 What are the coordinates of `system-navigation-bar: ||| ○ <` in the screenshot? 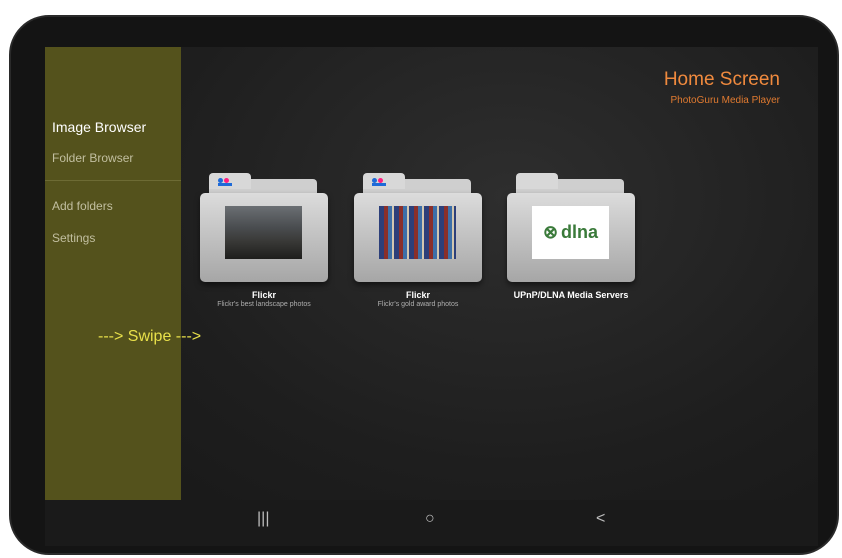 It's located at (431, 523).